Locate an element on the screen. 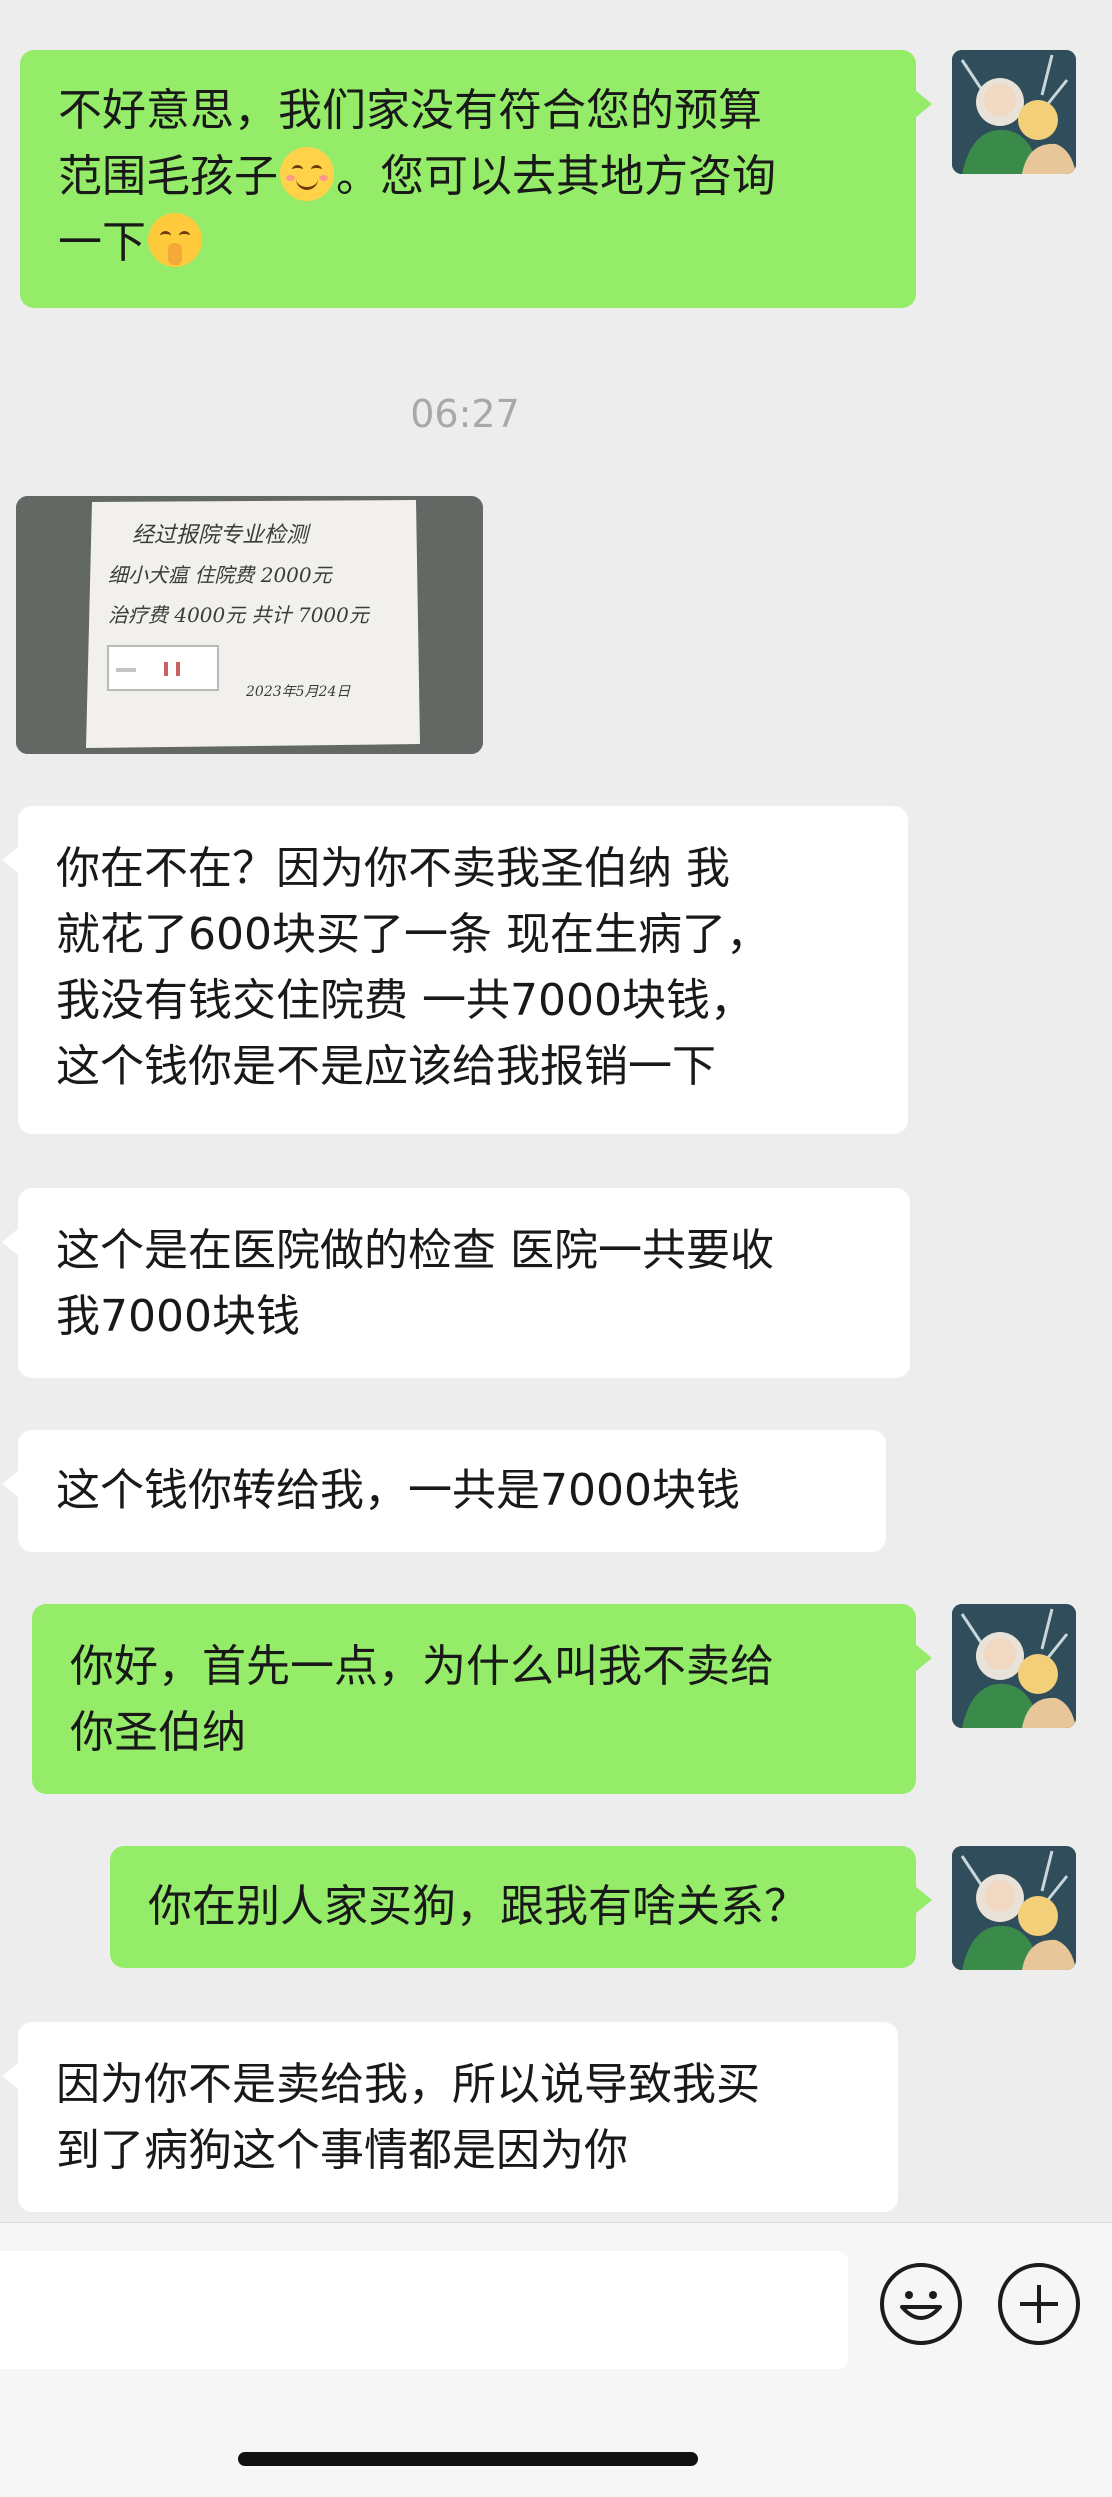  message-text: 你圣伯纳 is located at coordinates (158, 1732).